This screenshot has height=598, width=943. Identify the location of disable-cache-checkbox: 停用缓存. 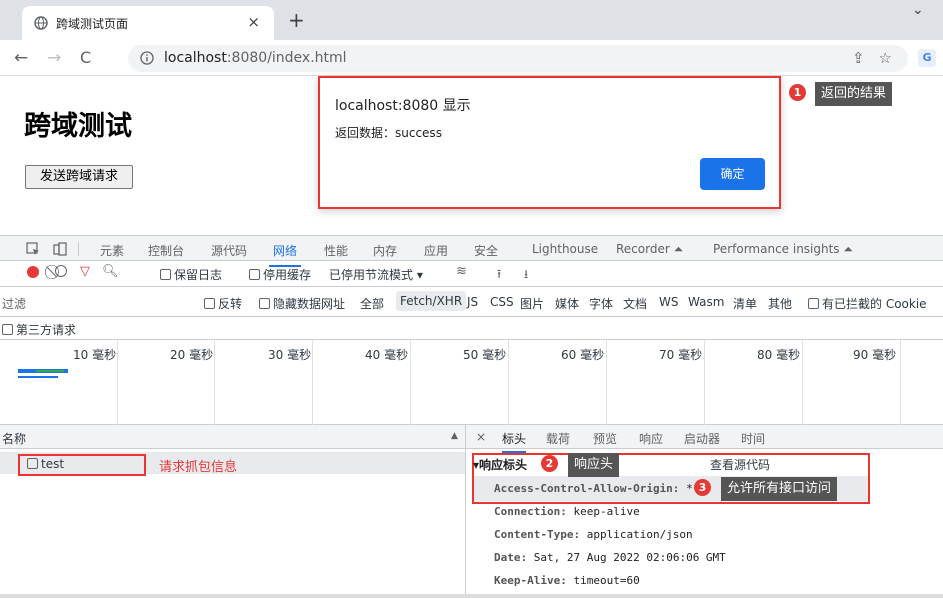
(280, 274).